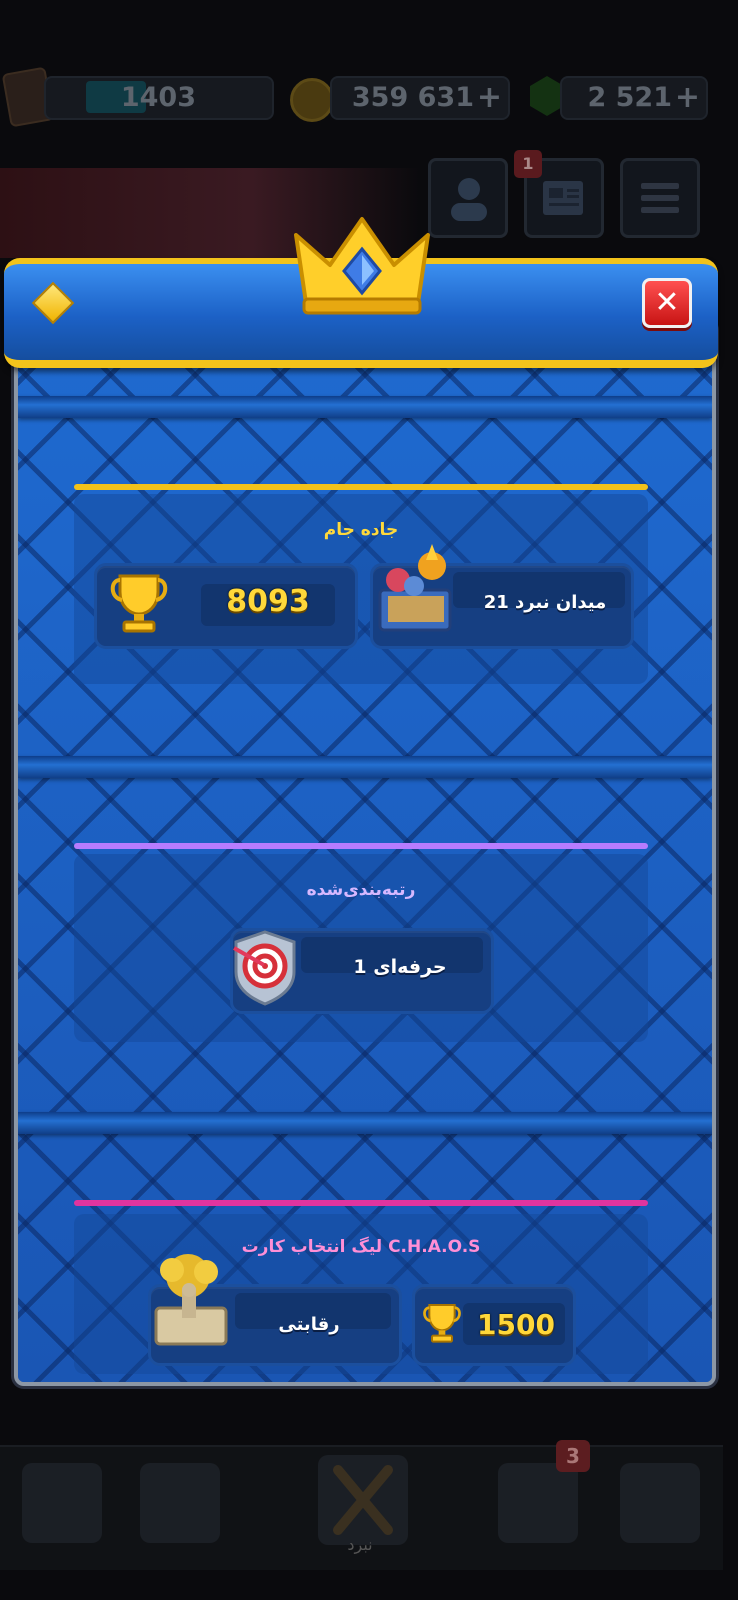  Describe the element at coordinates (629, 97) in the screenshot. I see `gems-value: 2 521` at that location.